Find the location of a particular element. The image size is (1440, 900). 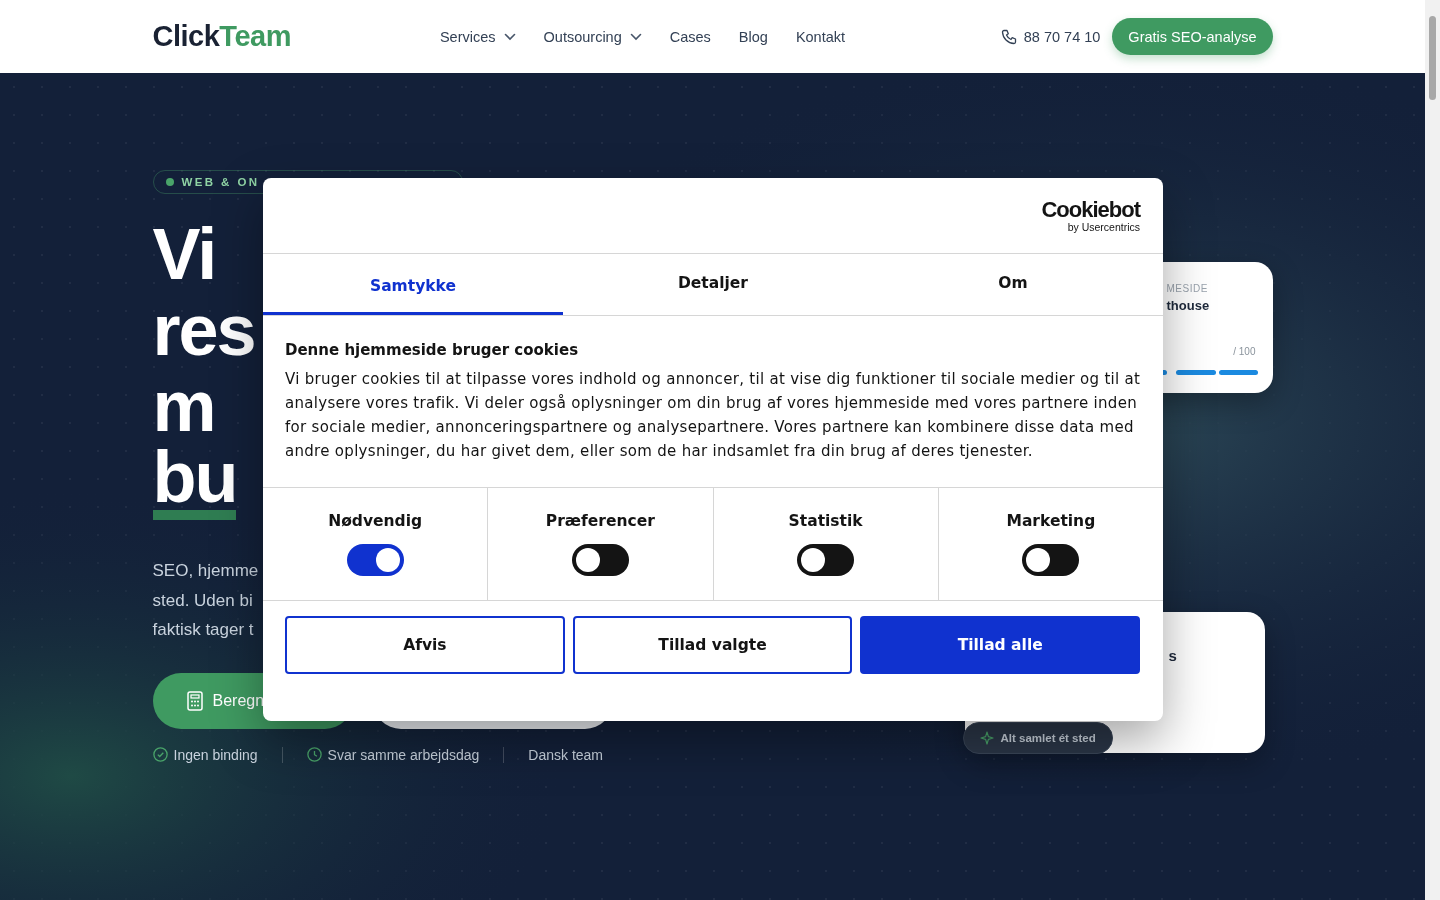

hero-title-line: m is located at coordinates (183, 406).